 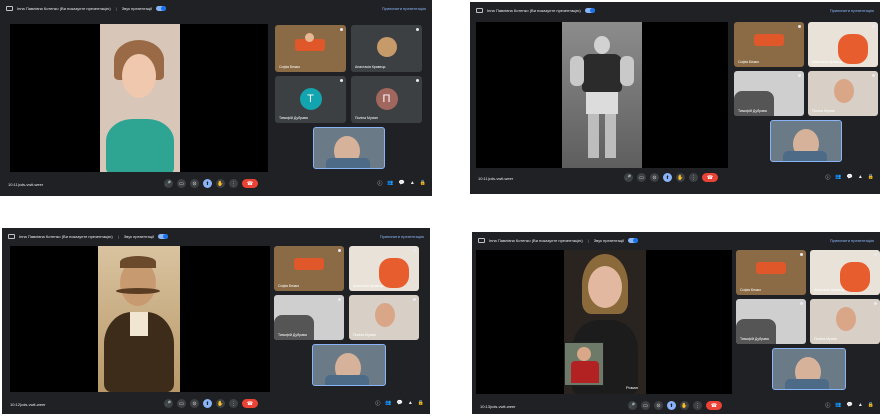 What do you see at coordinates (310, 99) in the screenshot?
I see `participant-tile: T Тимофій Дубрава` at bounding box center [310, 99].